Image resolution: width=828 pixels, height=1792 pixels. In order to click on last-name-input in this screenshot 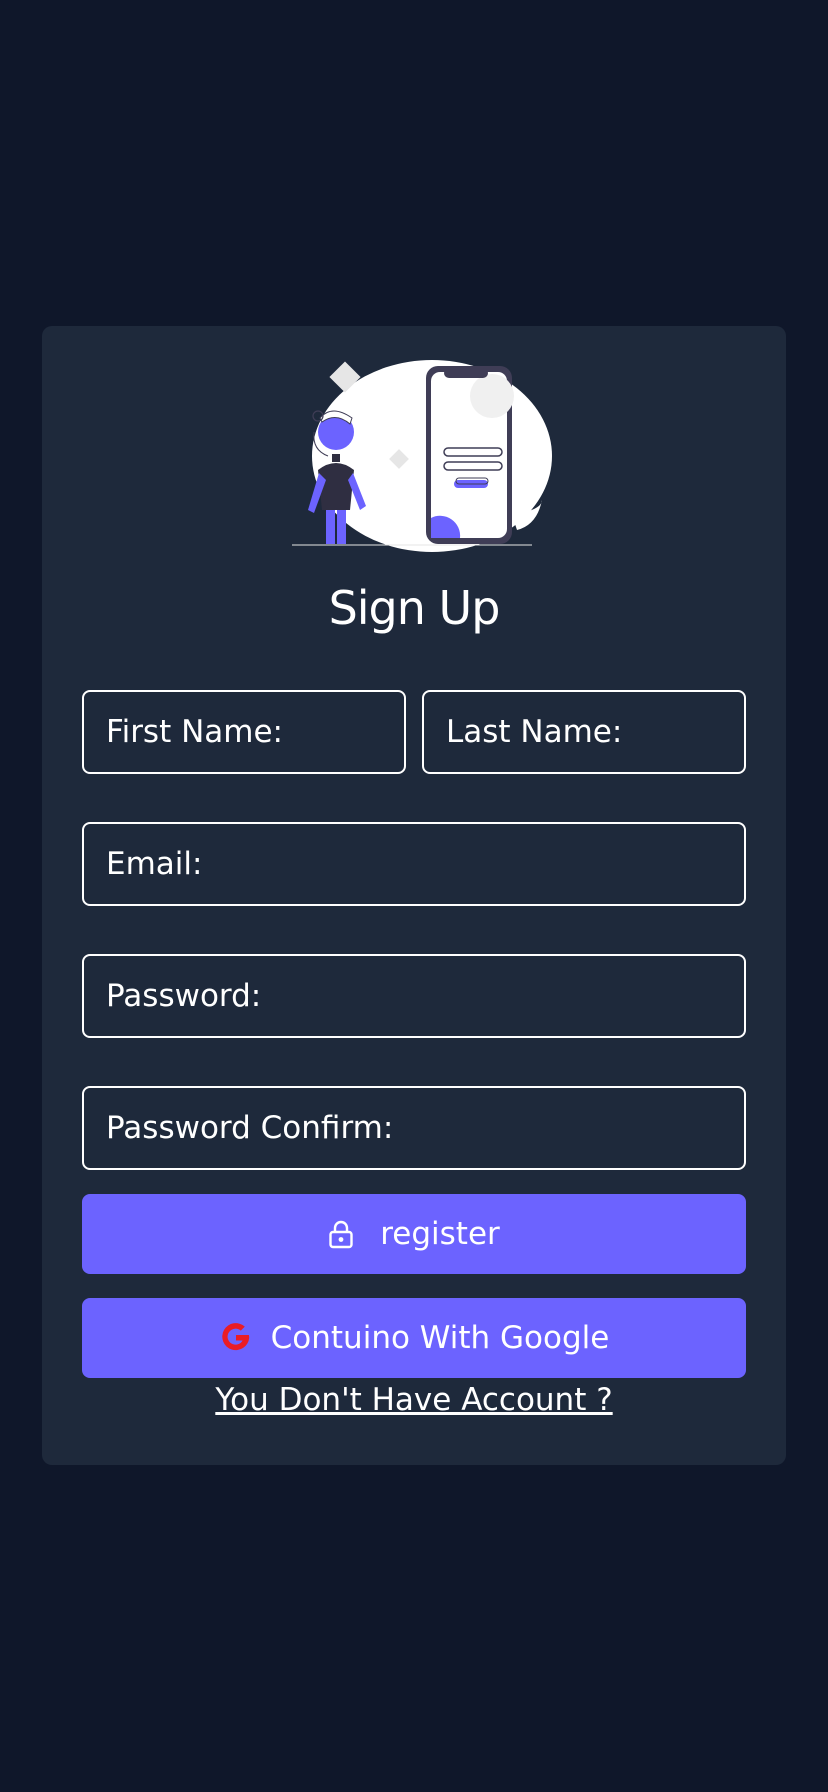, I will do `click(584, 732)`.